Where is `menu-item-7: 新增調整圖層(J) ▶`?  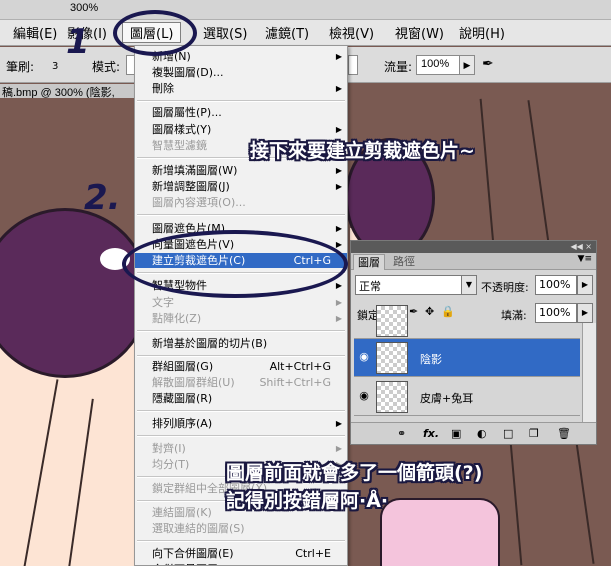
menu-item-7: 新增調整圖層(J) ▶ is located at coordinates (241, 186).